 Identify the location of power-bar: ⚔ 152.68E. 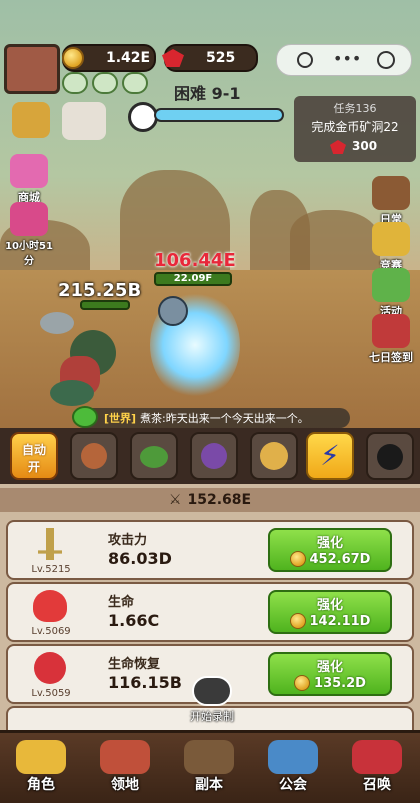
(210, 500).